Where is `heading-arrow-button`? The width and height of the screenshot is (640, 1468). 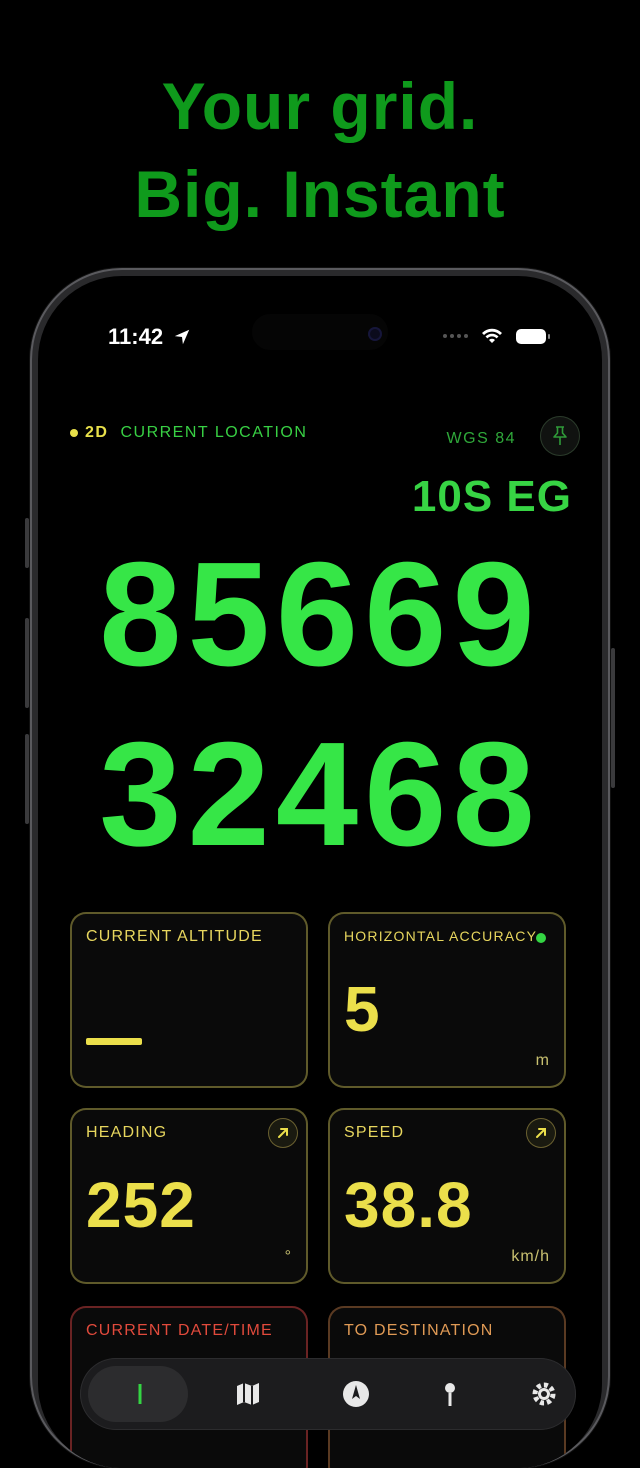 heading-arrow-button is located at coordinates (283, 1133).